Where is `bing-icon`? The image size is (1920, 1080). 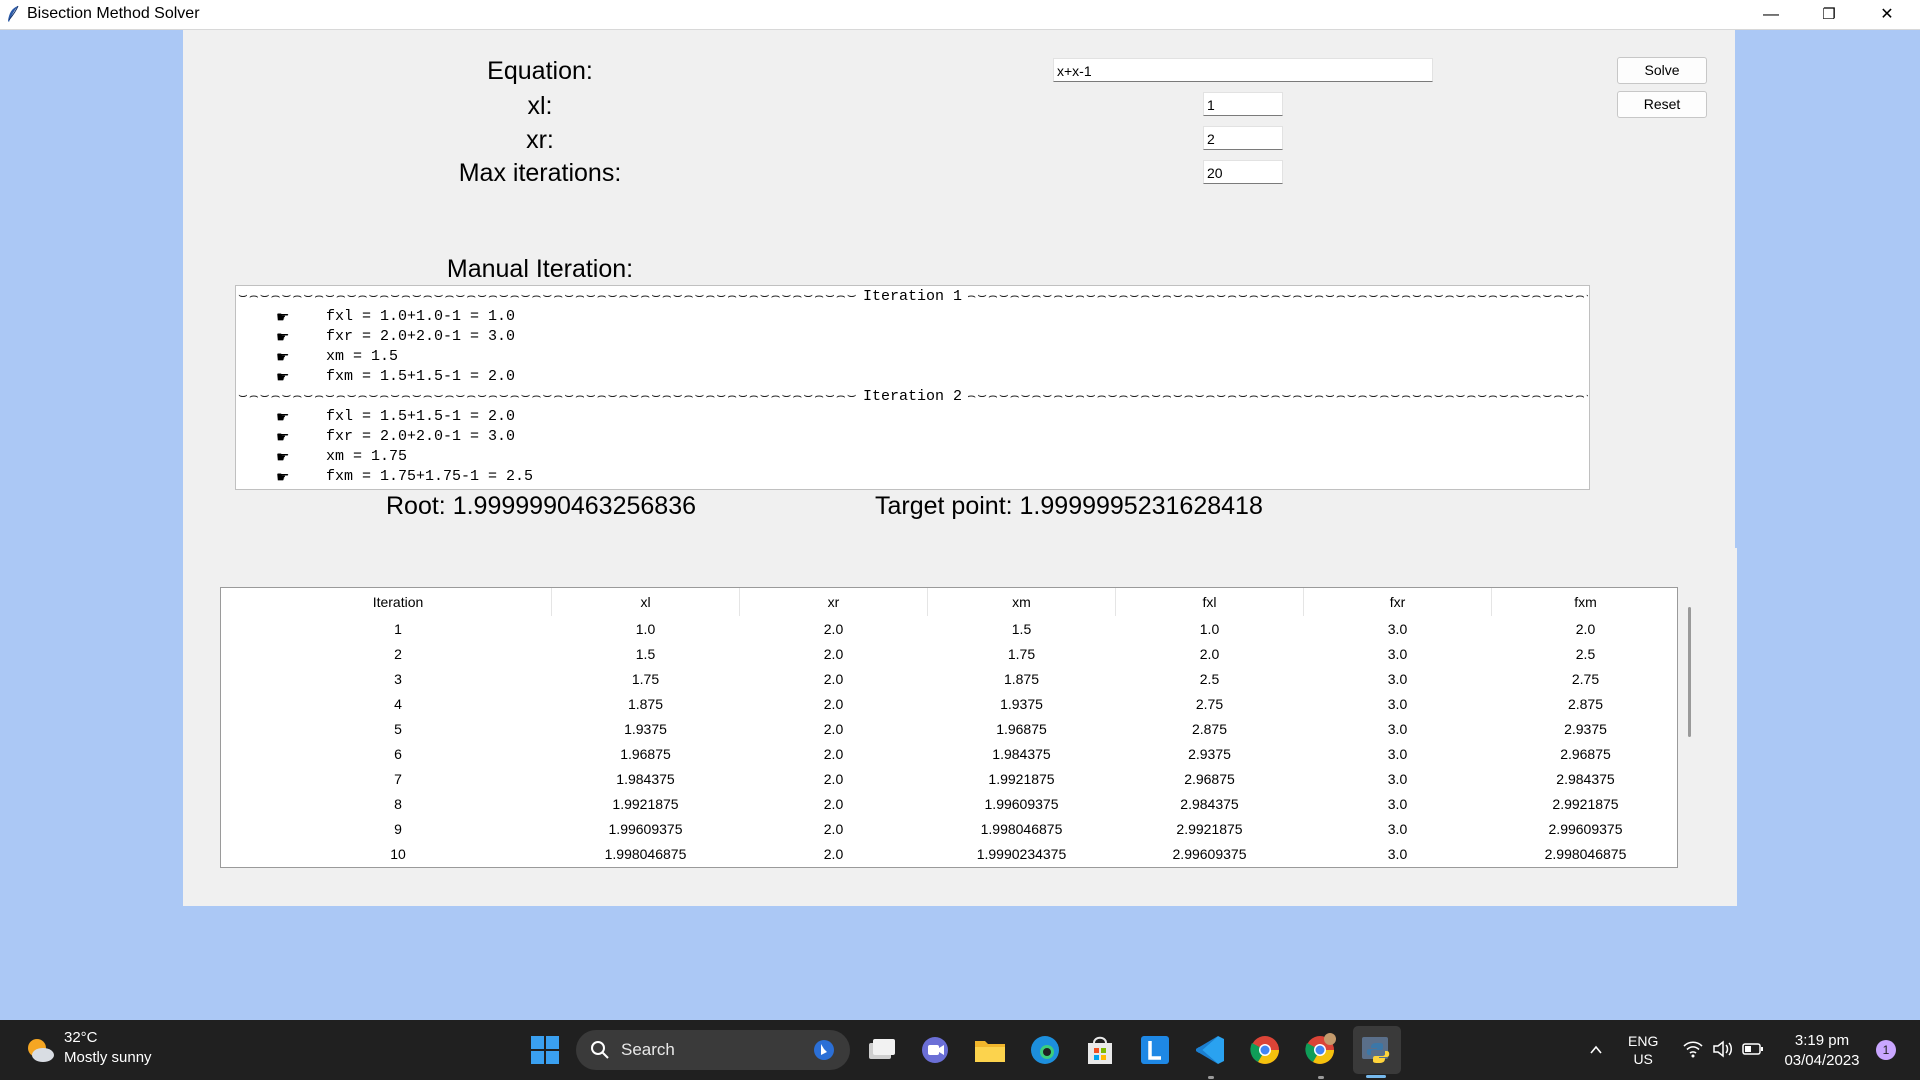
bing-icon is located at coordinates (824, 1050).